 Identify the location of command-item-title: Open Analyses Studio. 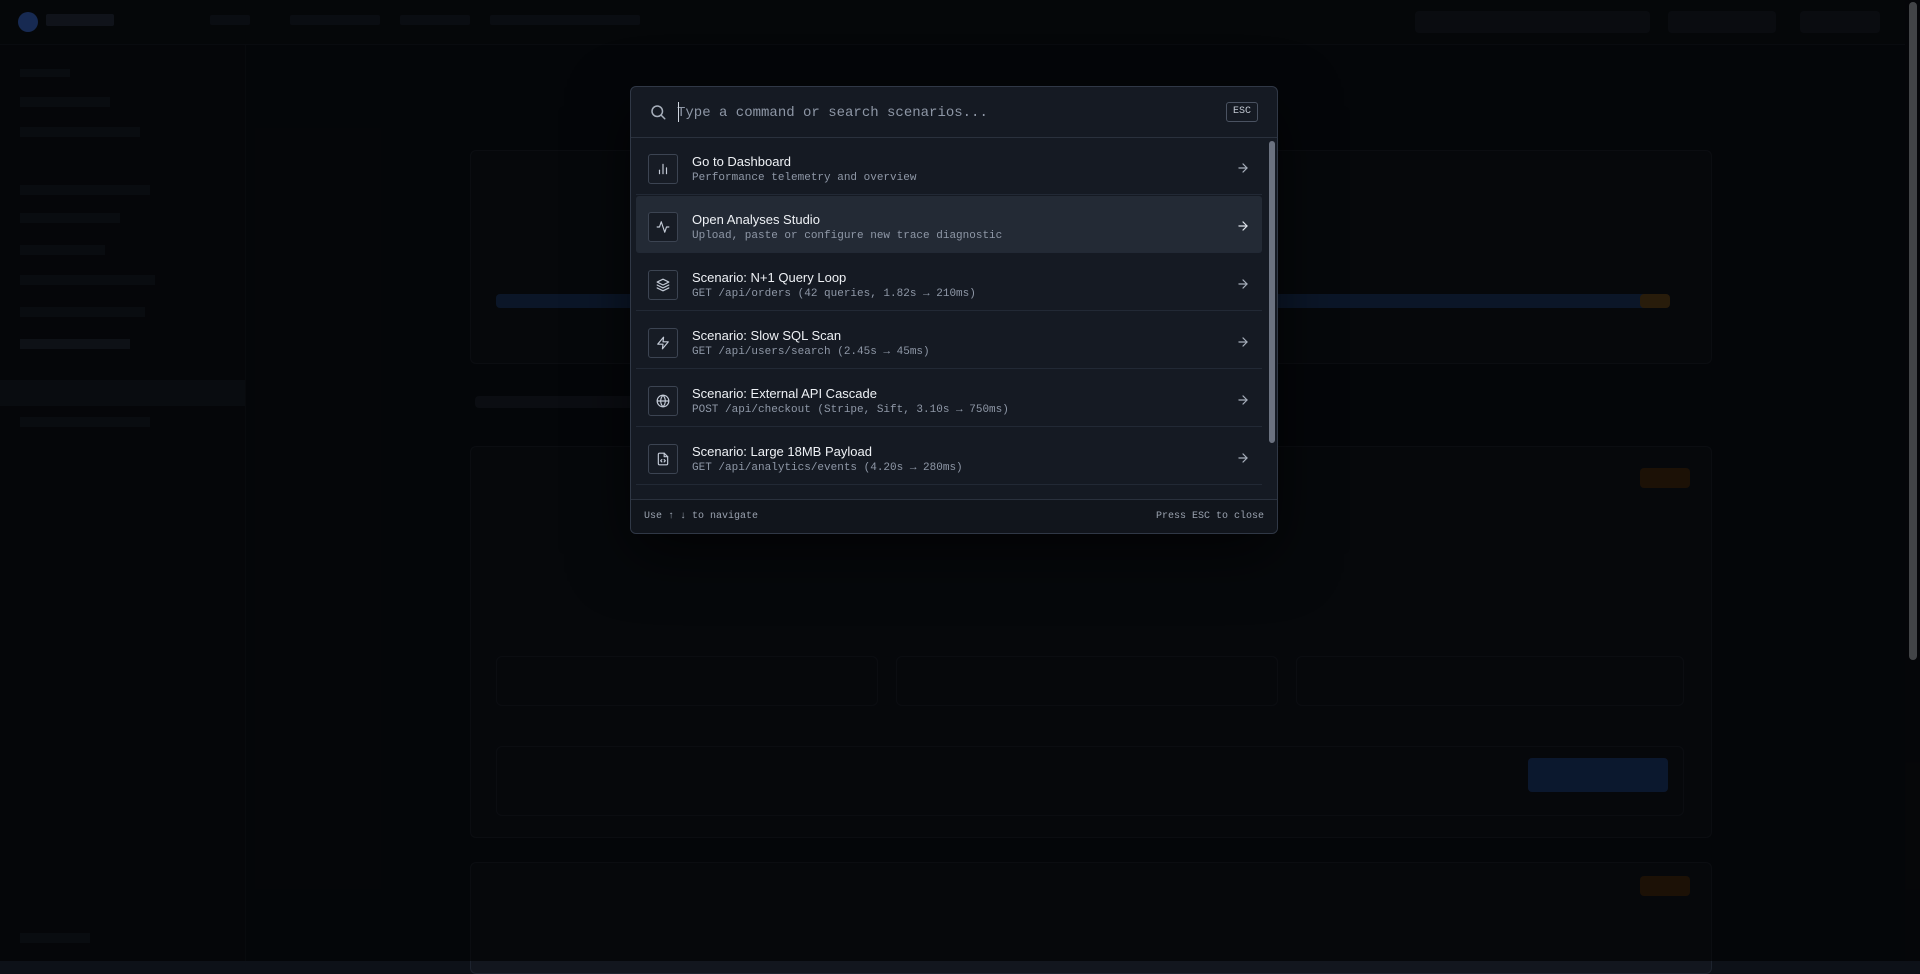
(756, 219).